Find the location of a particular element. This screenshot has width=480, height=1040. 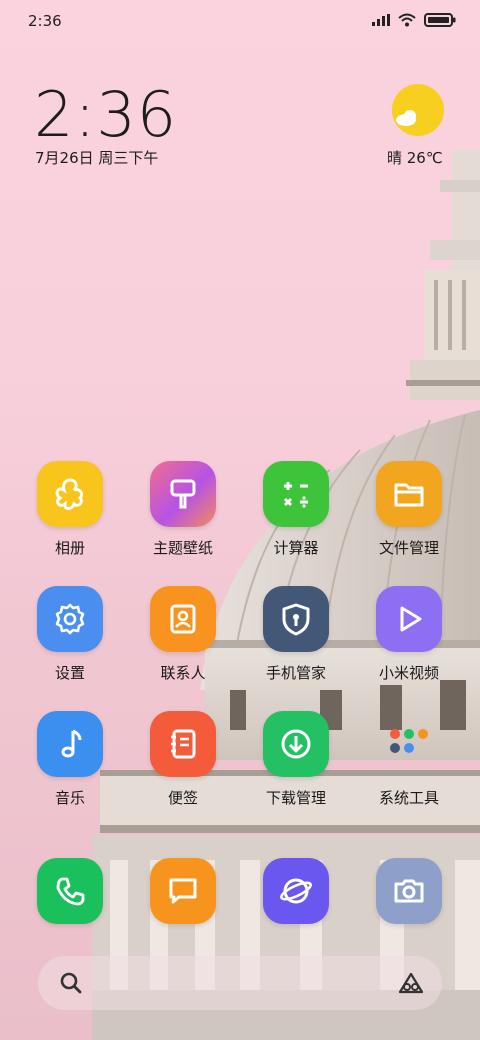

message-icon is located at coordinates (183, 891).